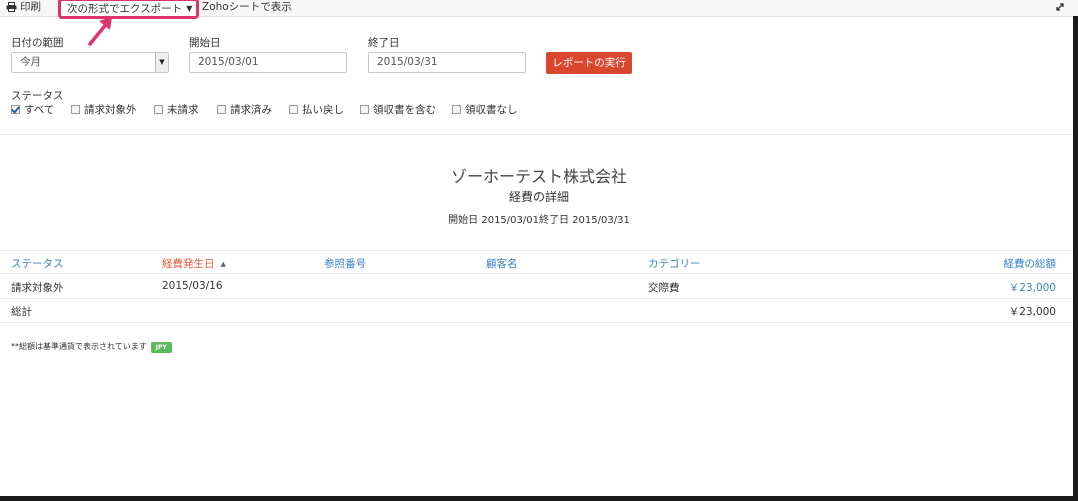  Describe the element at coordinates (268, 62) in the screenshot. I see `start-date-input: 2015/03/01` at that location.